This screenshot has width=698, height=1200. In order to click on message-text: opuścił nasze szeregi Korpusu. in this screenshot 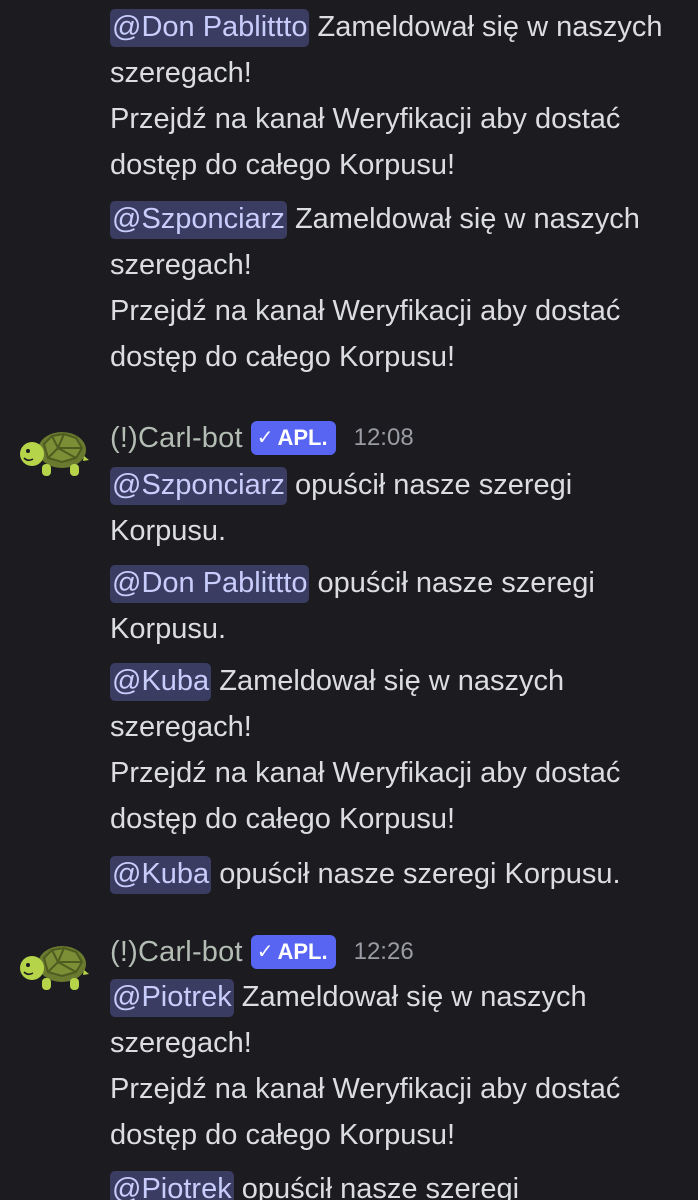, I will do `click(416, 874)`.